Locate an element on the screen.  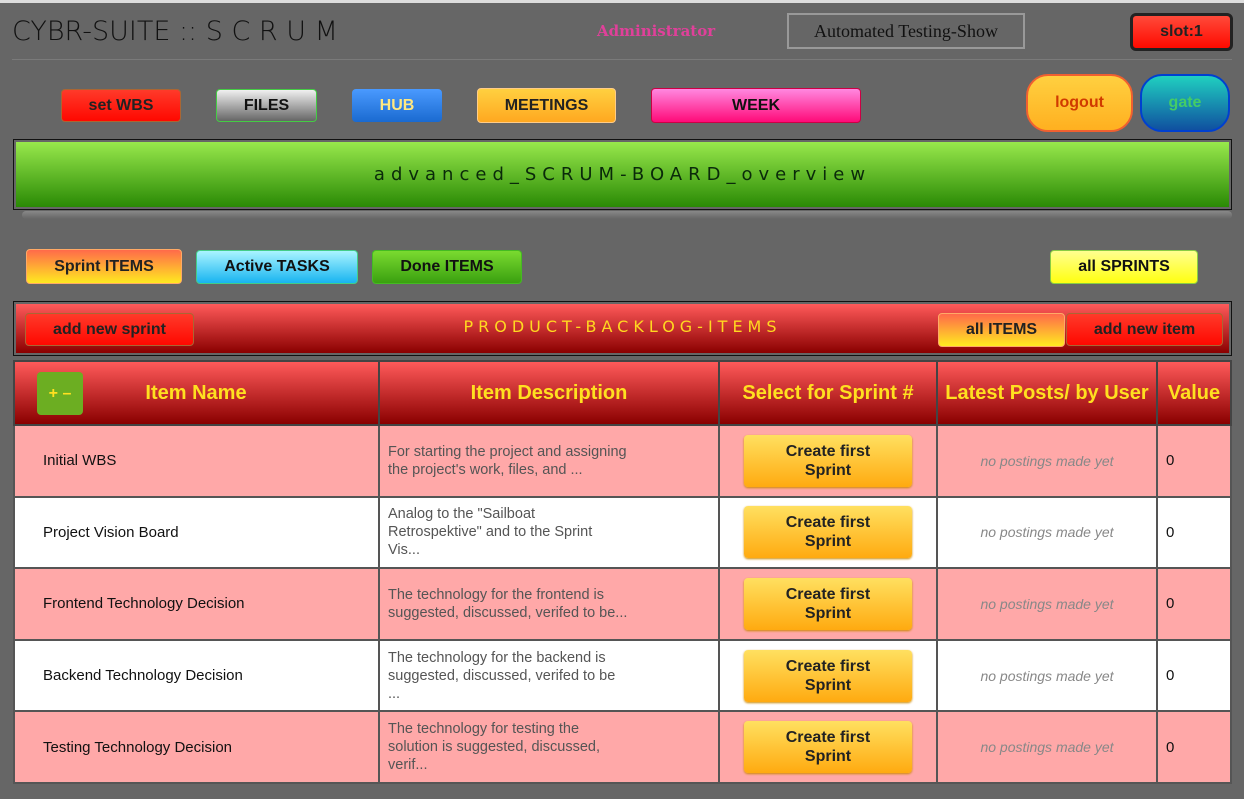
all-items-button: all ITEMS is located at coordinates (1001, 330).